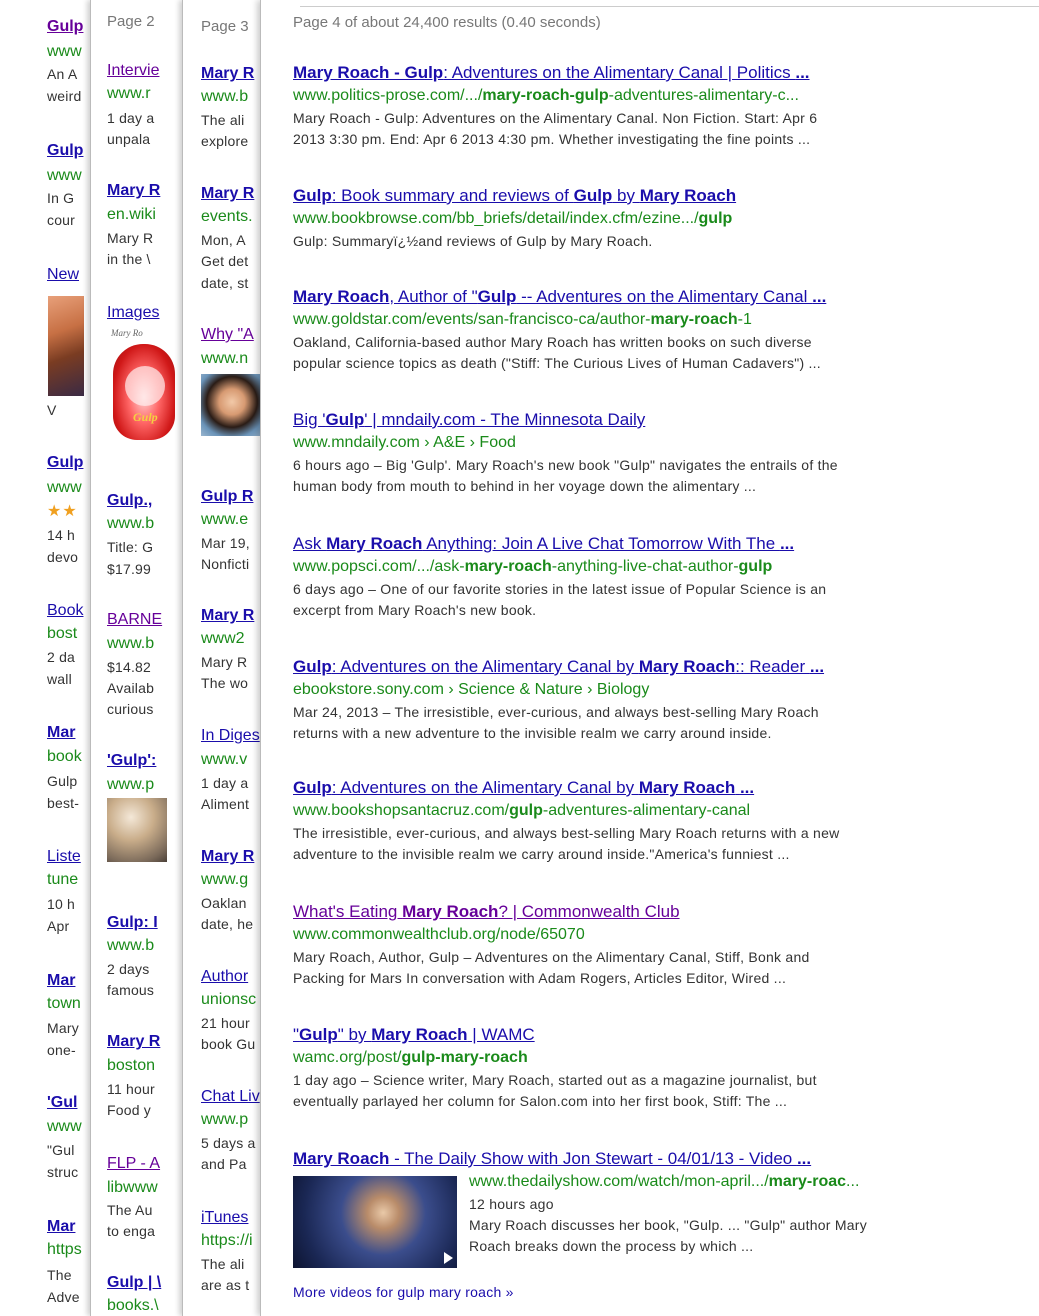 This screenshot has width=1039, height=1316. Describe the element at coordinates (511, 1204) in the screenshot. I see `video-age: 12 hours ago` at that location.